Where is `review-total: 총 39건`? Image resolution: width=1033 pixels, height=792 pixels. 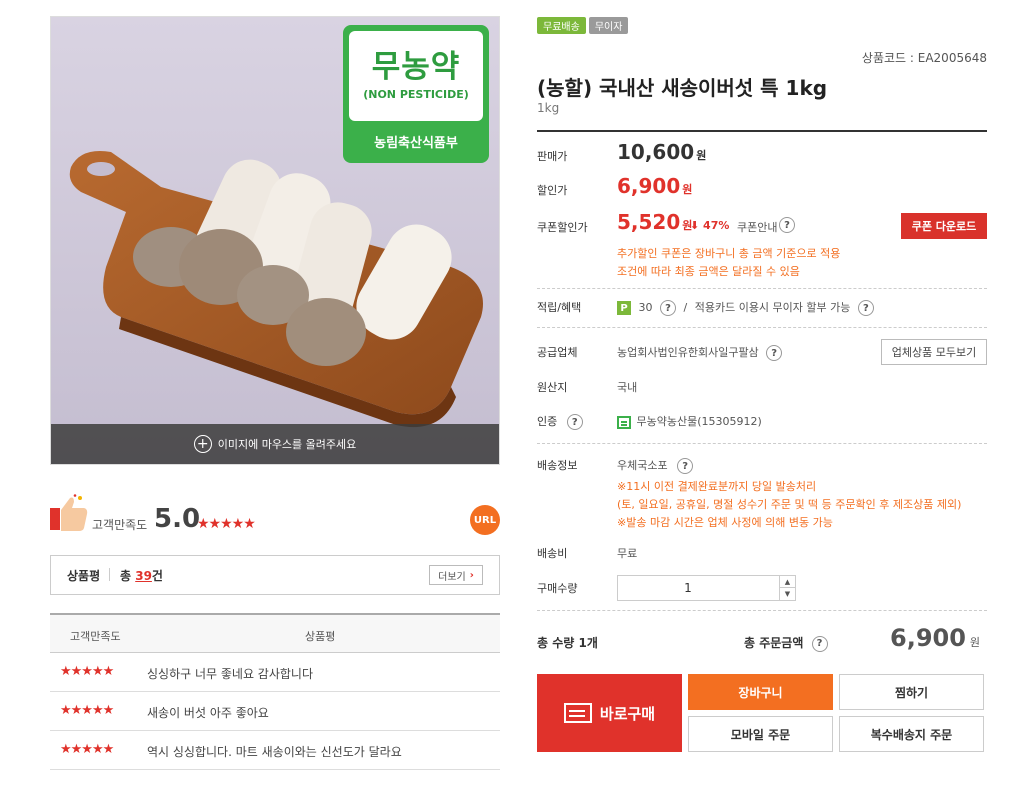
review-total: 총 39건 is located at coordinates (141, 575).